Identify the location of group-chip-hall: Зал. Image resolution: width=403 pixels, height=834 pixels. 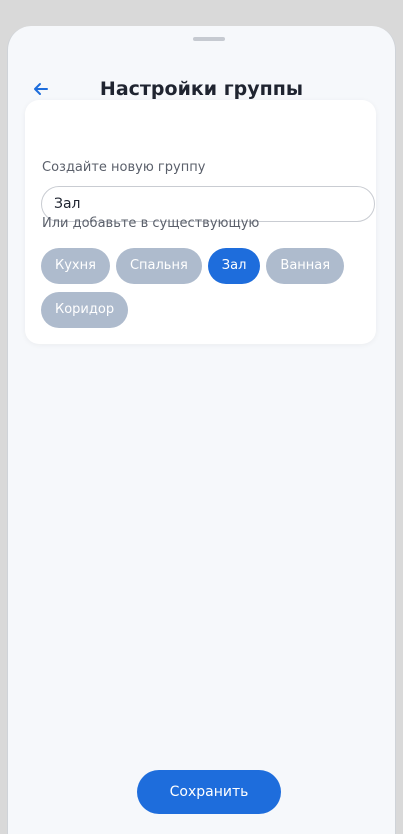
(234, 266).